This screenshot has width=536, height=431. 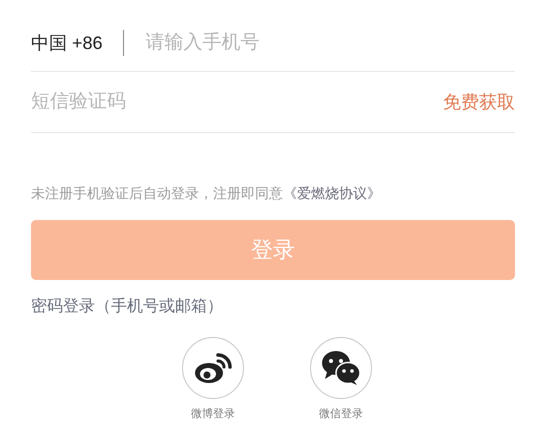 I want to click on social-login-label: 微信登录, so click(x=341, y=414).